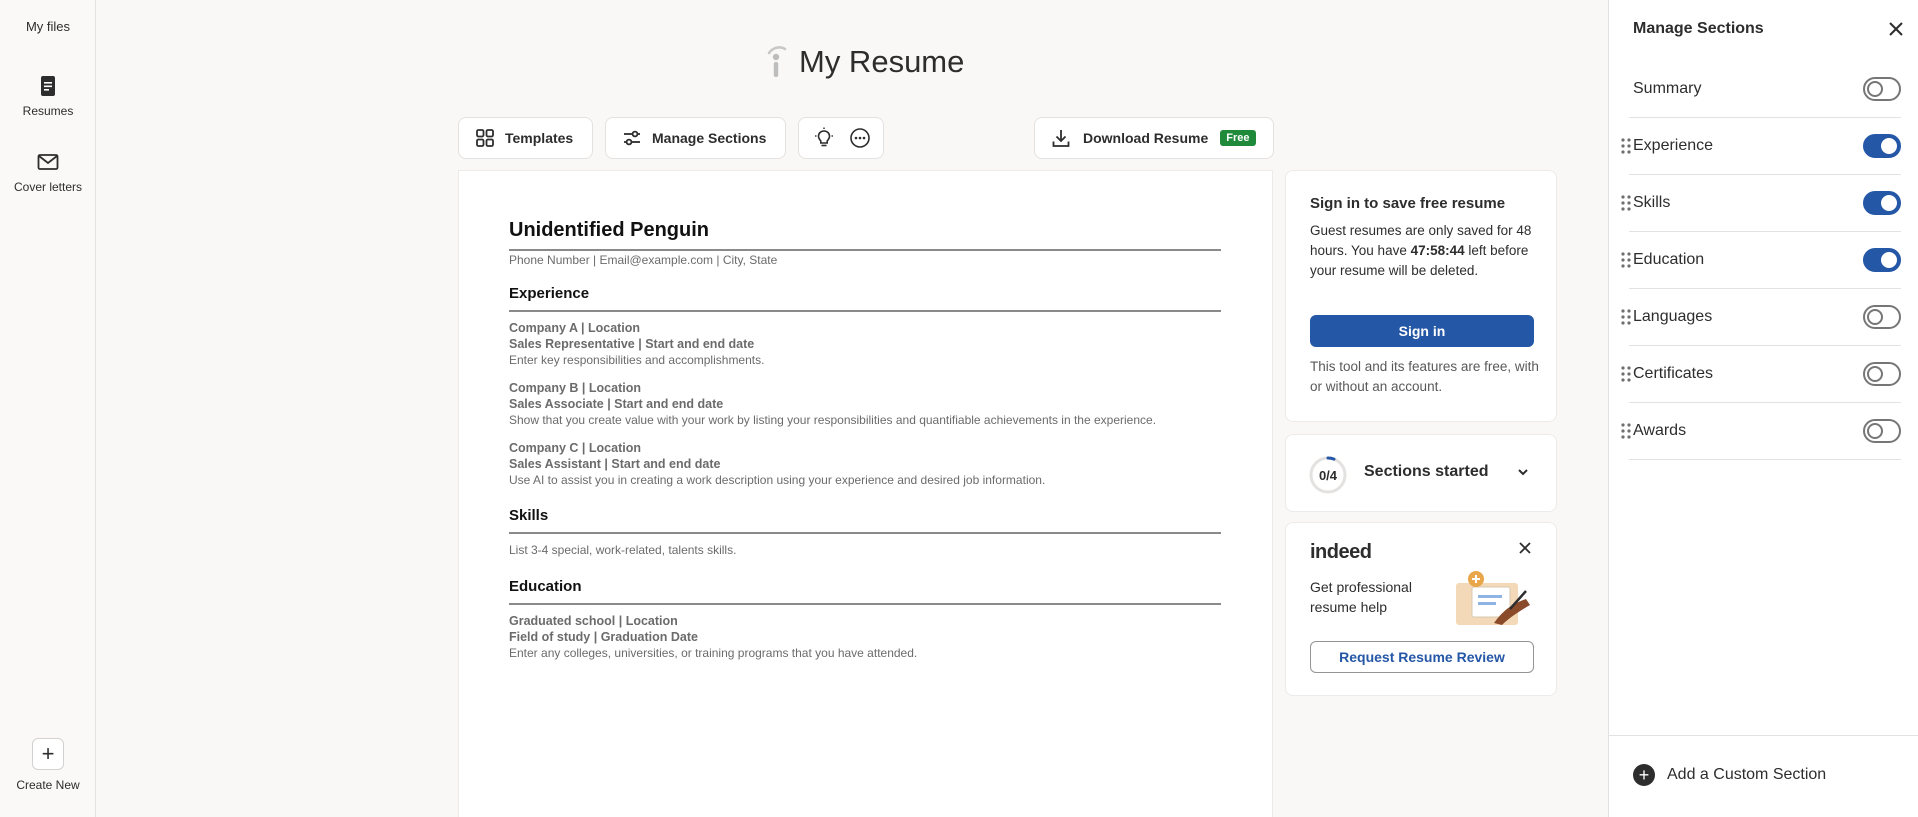 The width and height of the screenshot is (1918, 817). I want to click on templates-button: Templates, so click(525, 138).